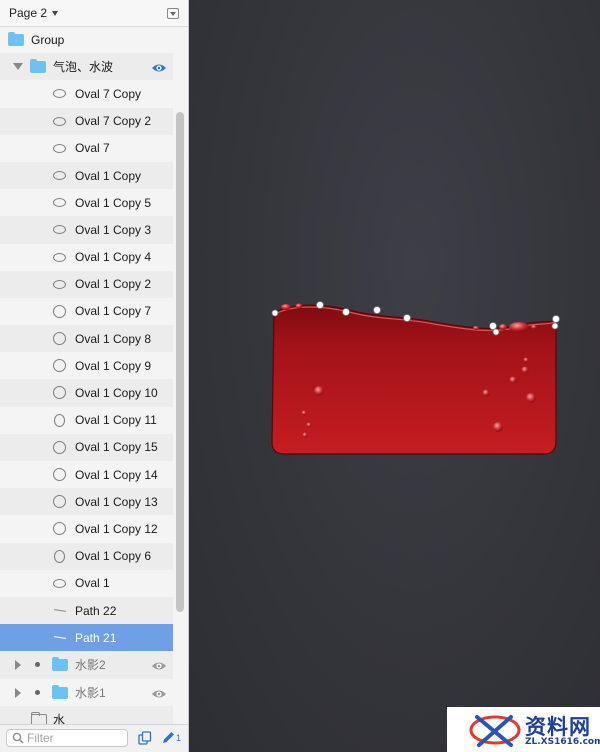 The width and height of the screenshot is (600, 752). I want to click on filter-input, so click(75, 738).